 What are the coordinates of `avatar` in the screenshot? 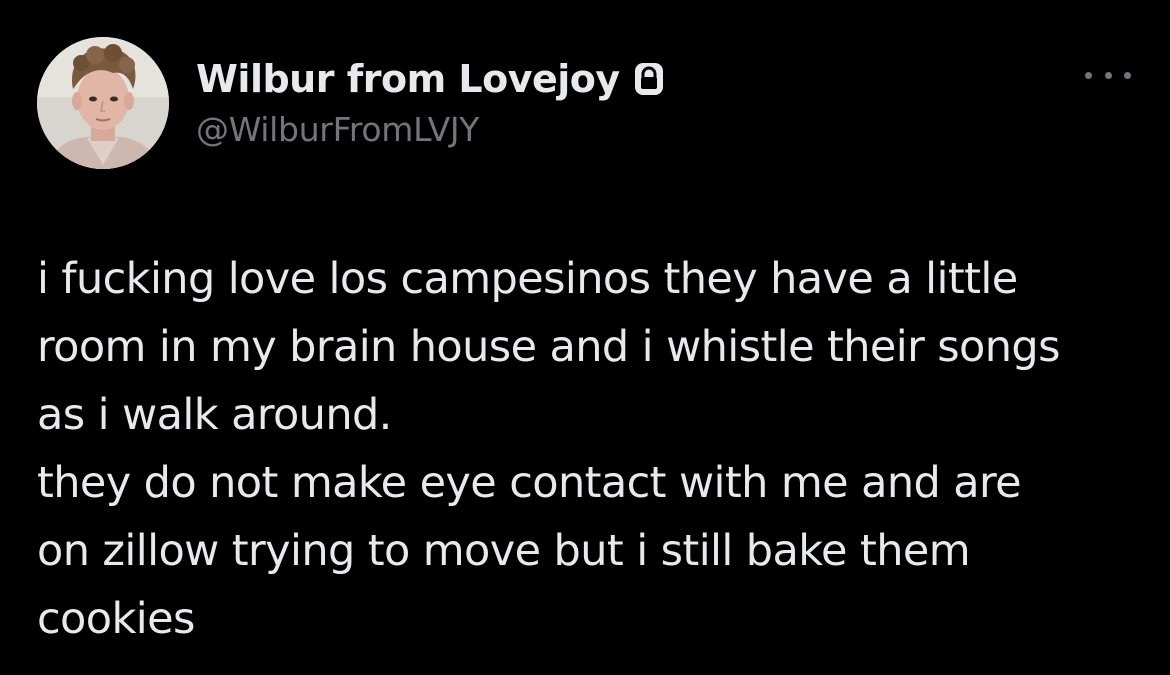 It's located at (103, 103).